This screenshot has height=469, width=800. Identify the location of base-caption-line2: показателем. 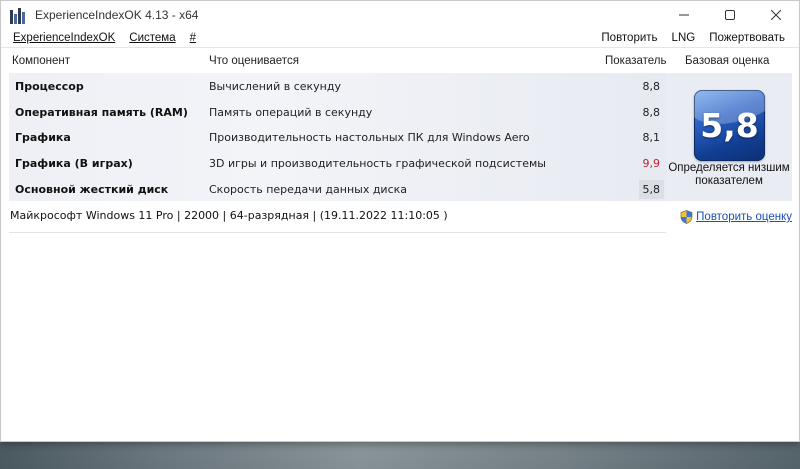
(729, 181).